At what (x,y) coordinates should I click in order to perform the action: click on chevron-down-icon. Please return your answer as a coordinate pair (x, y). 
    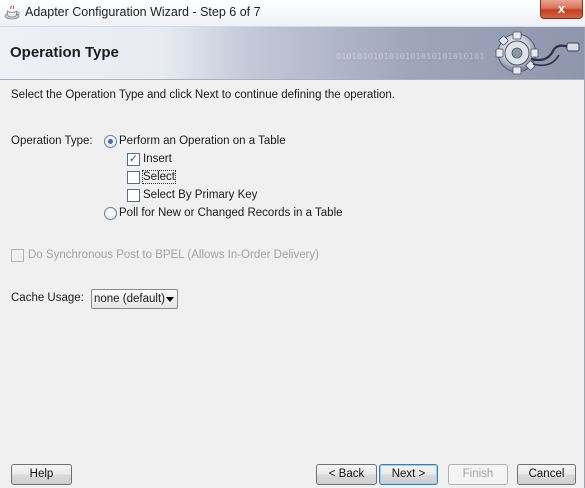
    Looking at the image, I should click on (170, 299).